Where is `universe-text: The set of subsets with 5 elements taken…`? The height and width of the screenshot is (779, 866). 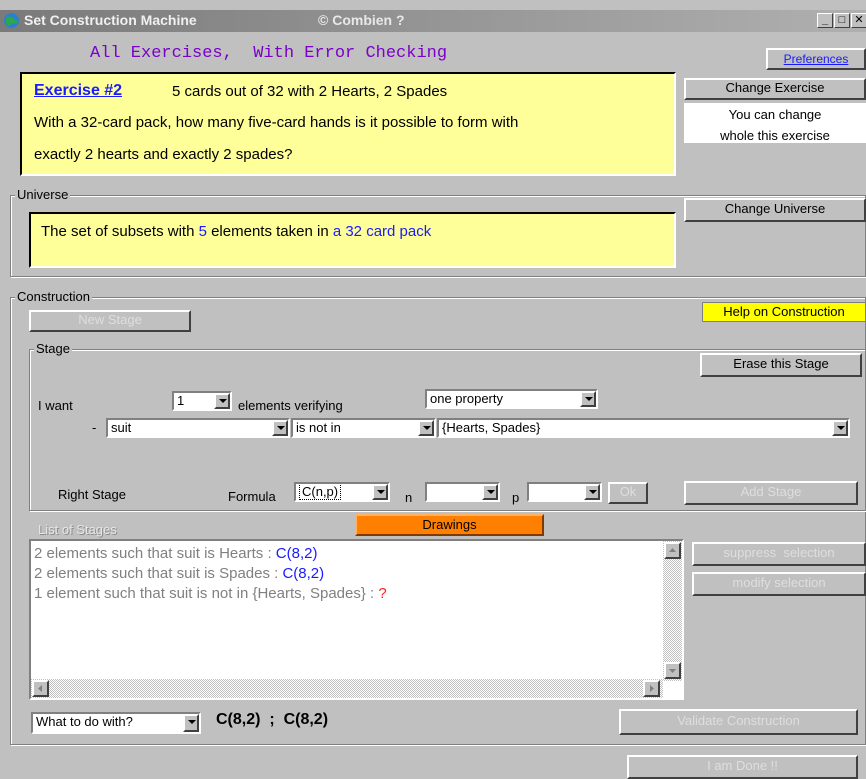 universe-text: The set of subsets with 5 elements taken… is located at coordinates (236, 231).